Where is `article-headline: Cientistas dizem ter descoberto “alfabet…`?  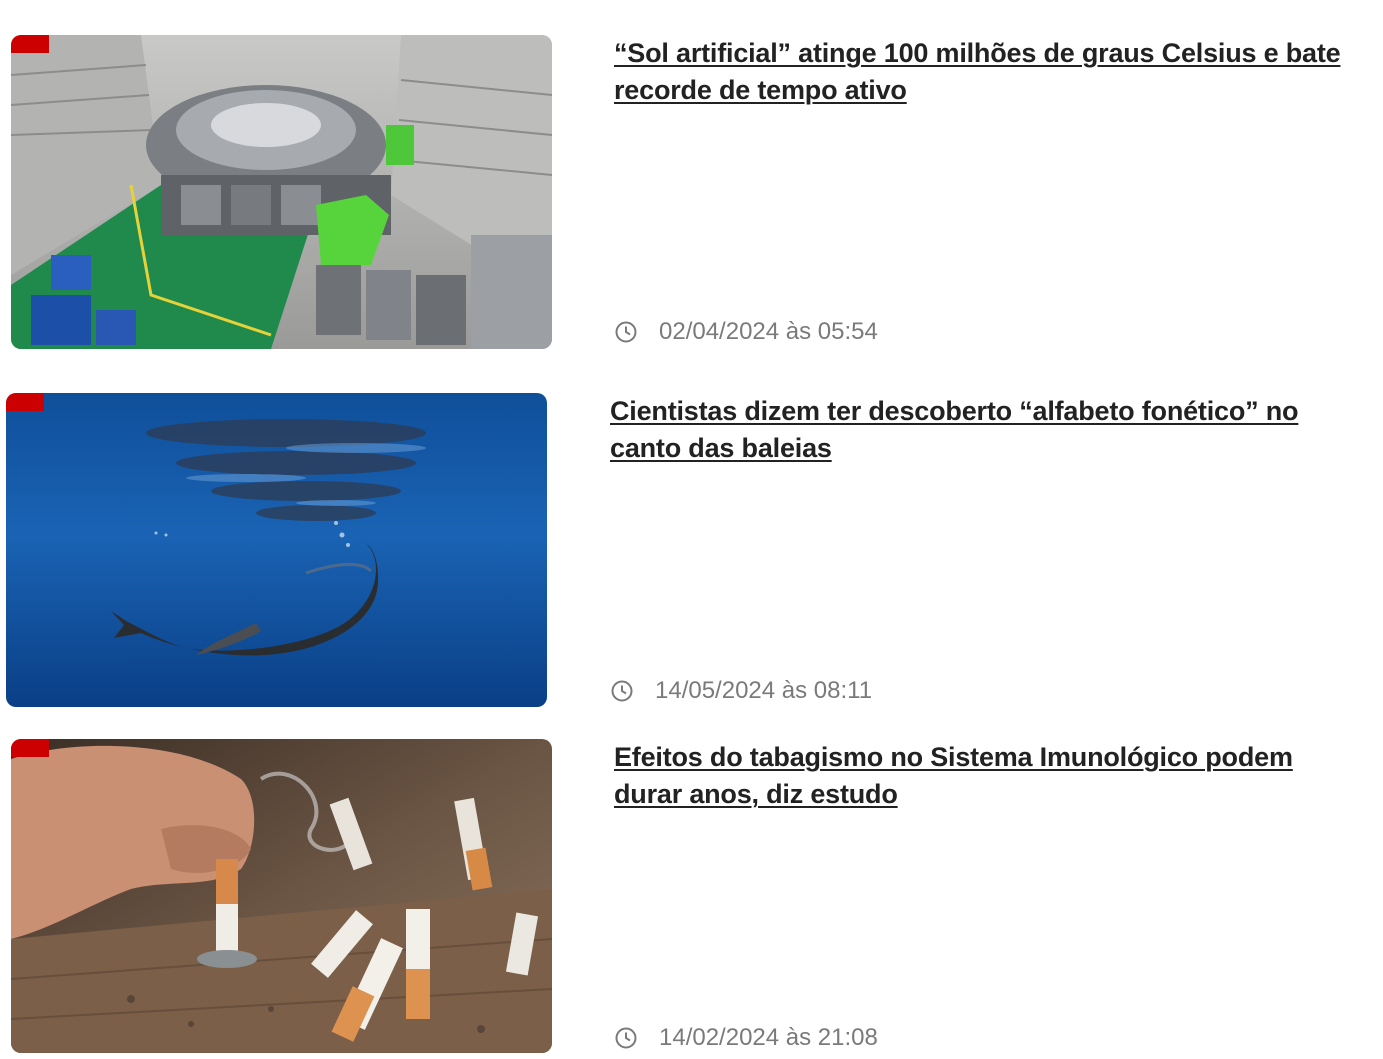 article-headline: Cientistas dizem ter descoberto “alfabet… is located at coordinates (992, 430).